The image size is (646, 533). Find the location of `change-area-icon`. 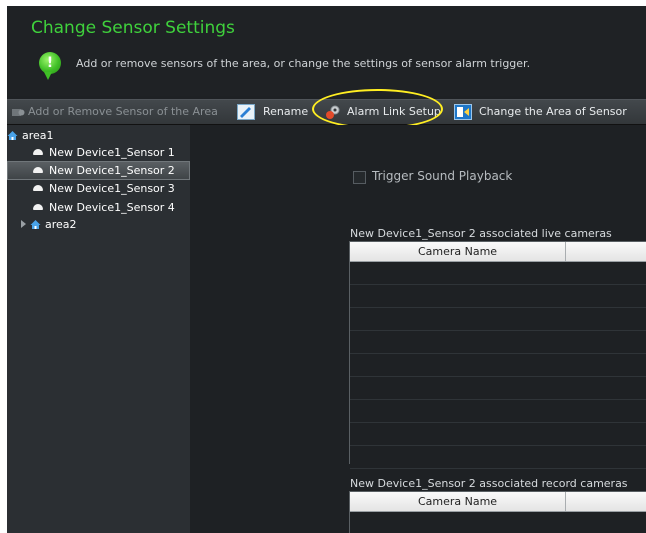

change-area-icon is located at coordinates (463, 112).